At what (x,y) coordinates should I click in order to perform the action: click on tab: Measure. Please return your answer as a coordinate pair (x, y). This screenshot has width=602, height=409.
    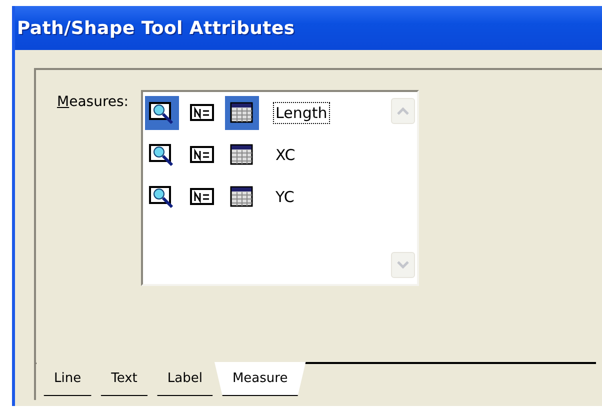
    Looking at the image, I should click on (260, 379).